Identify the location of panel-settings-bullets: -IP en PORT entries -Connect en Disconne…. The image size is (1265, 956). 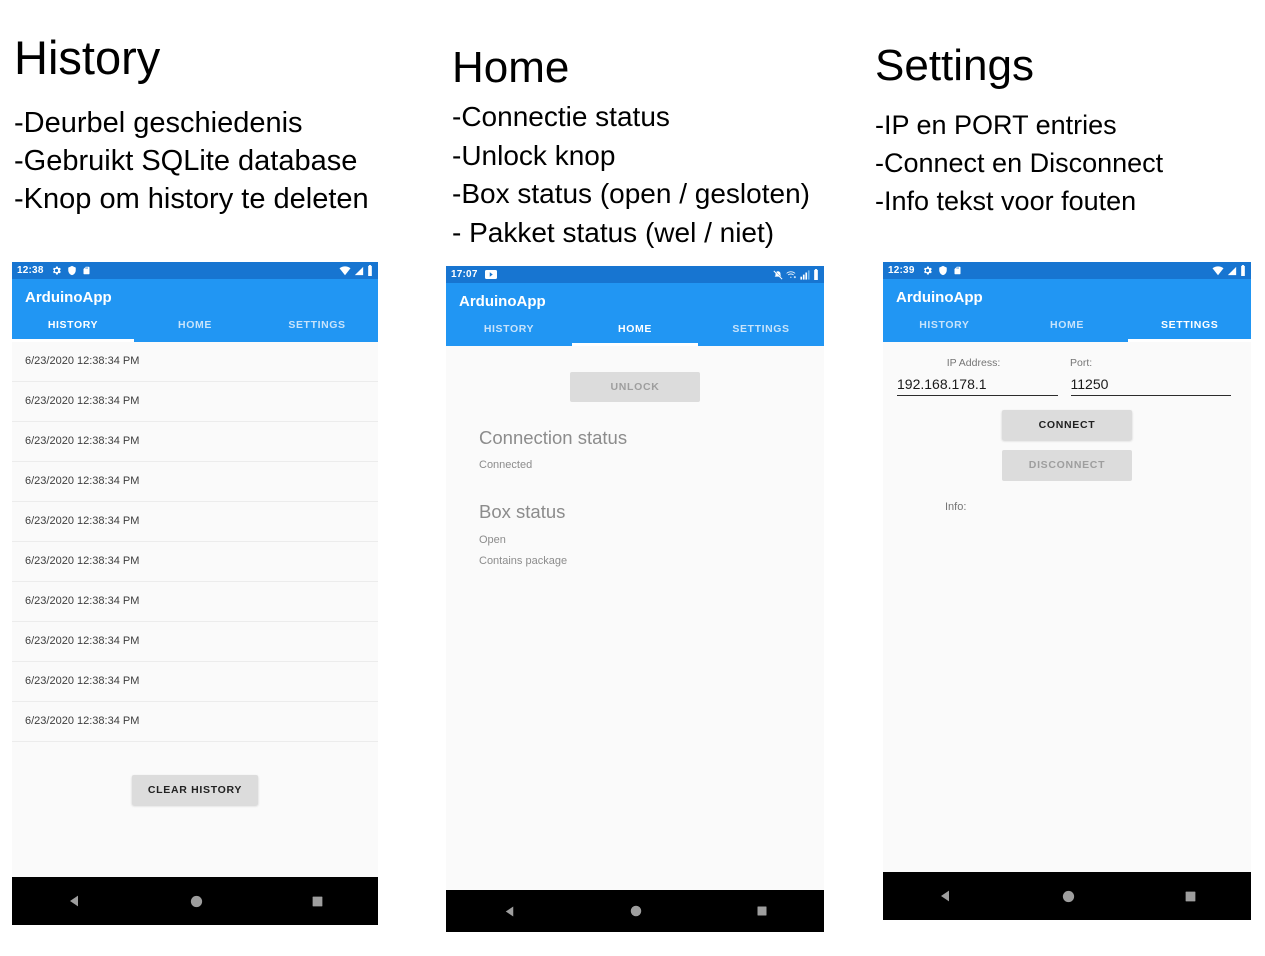
(1019, 163).